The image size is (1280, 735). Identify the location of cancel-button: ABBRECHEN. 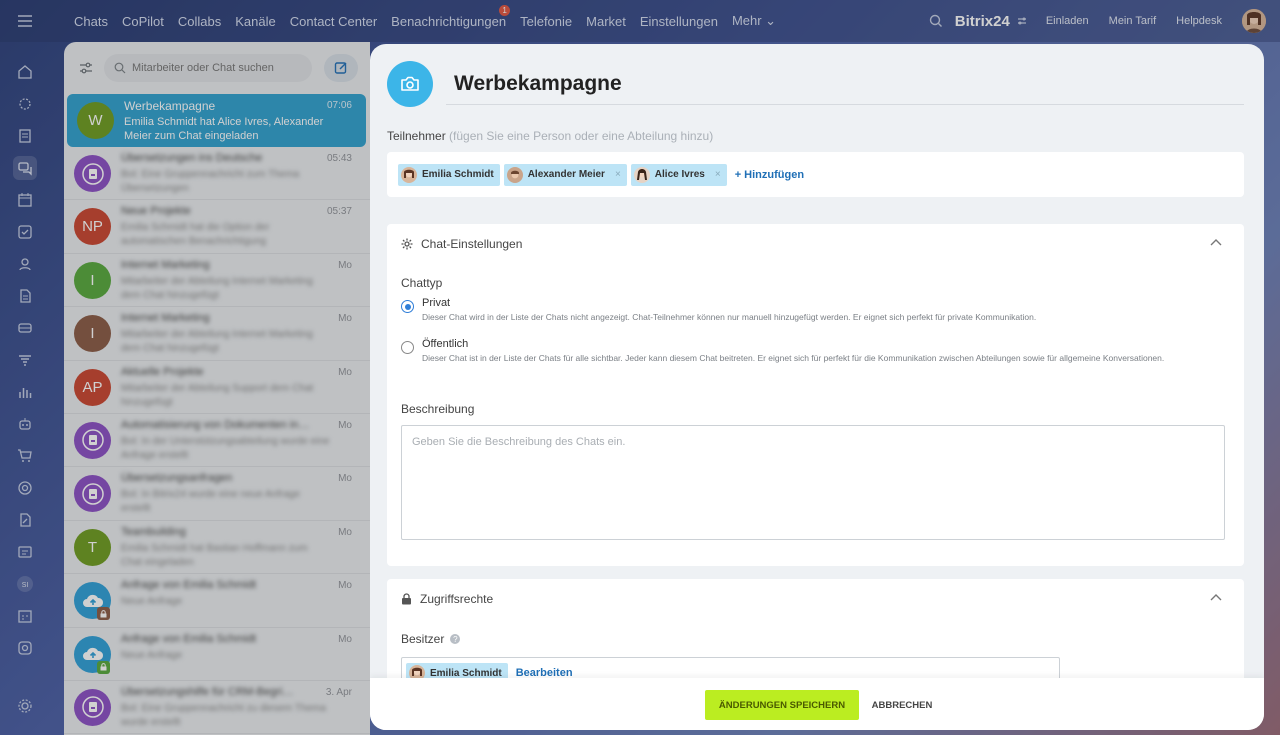
(902, 705).